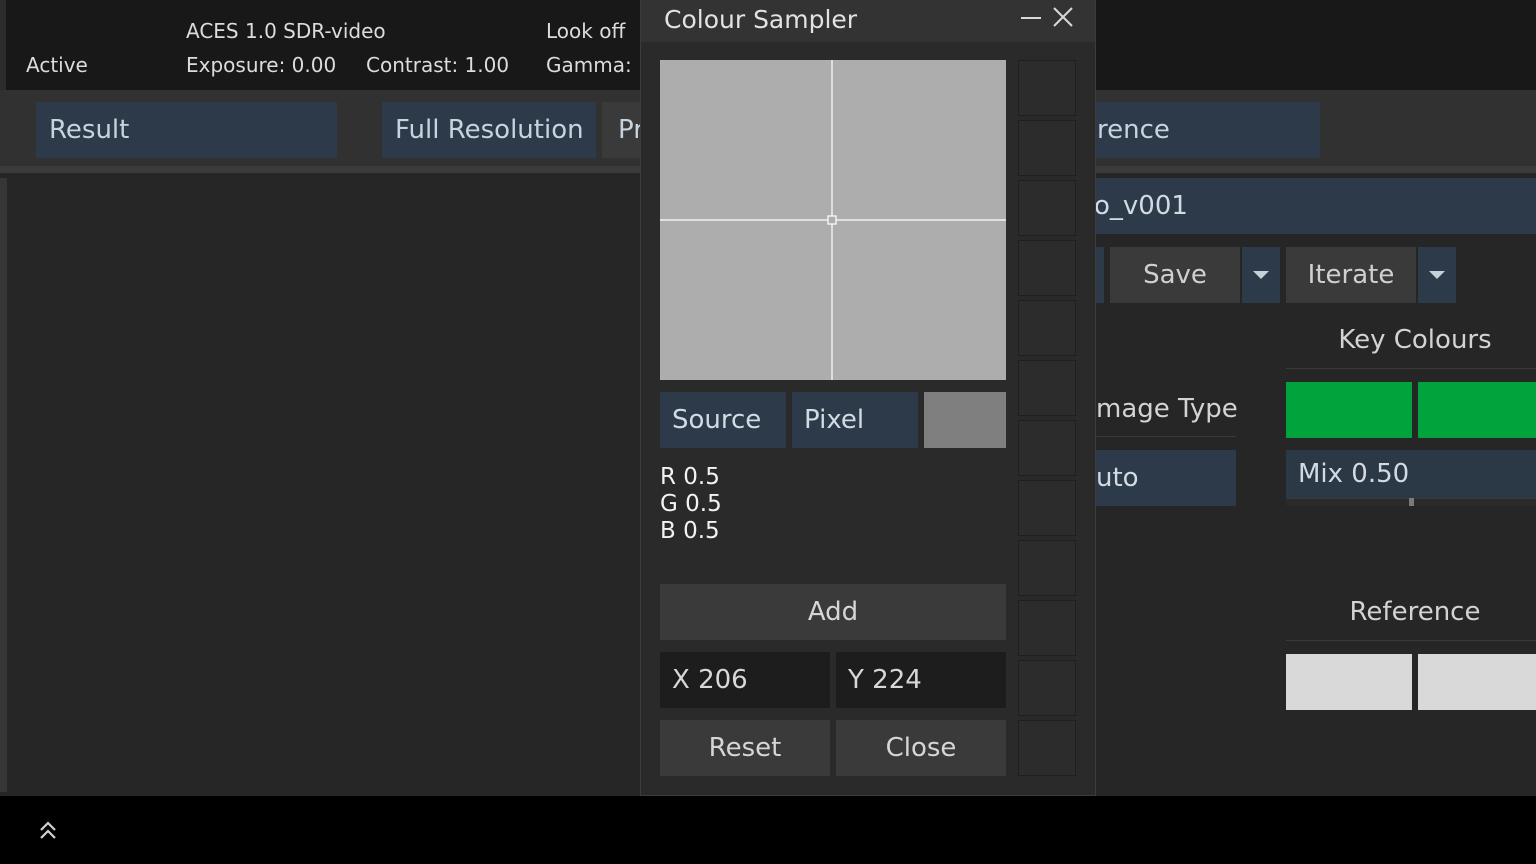  I want to click on pixel-button: Pixel, so click(855, 420).